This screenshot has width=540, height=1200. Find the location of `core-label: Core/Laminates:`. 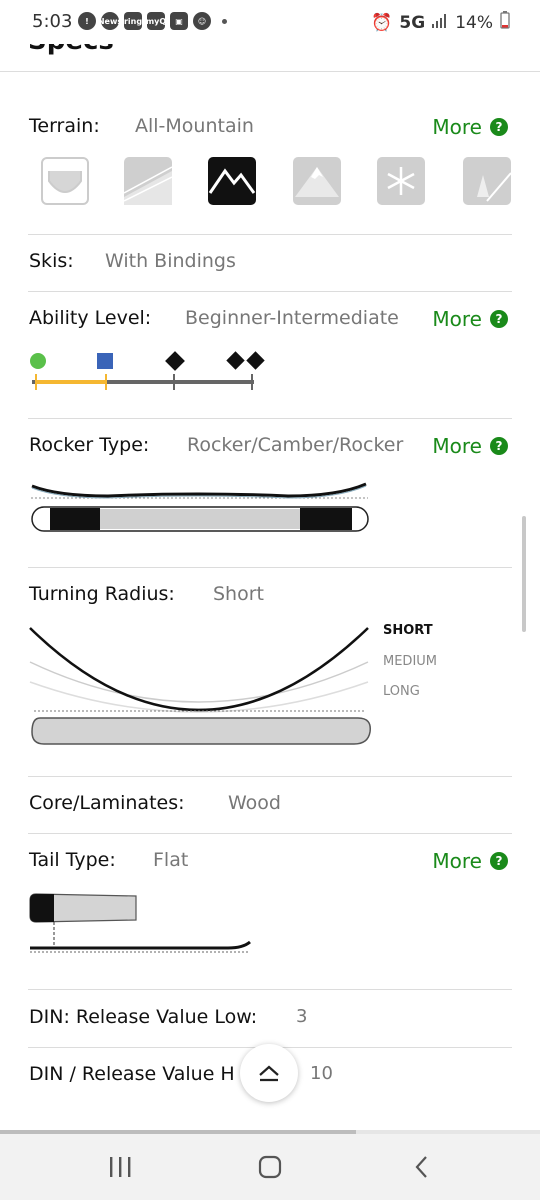

core-label: Core/Laminates: is located at coordinates (107, 803).